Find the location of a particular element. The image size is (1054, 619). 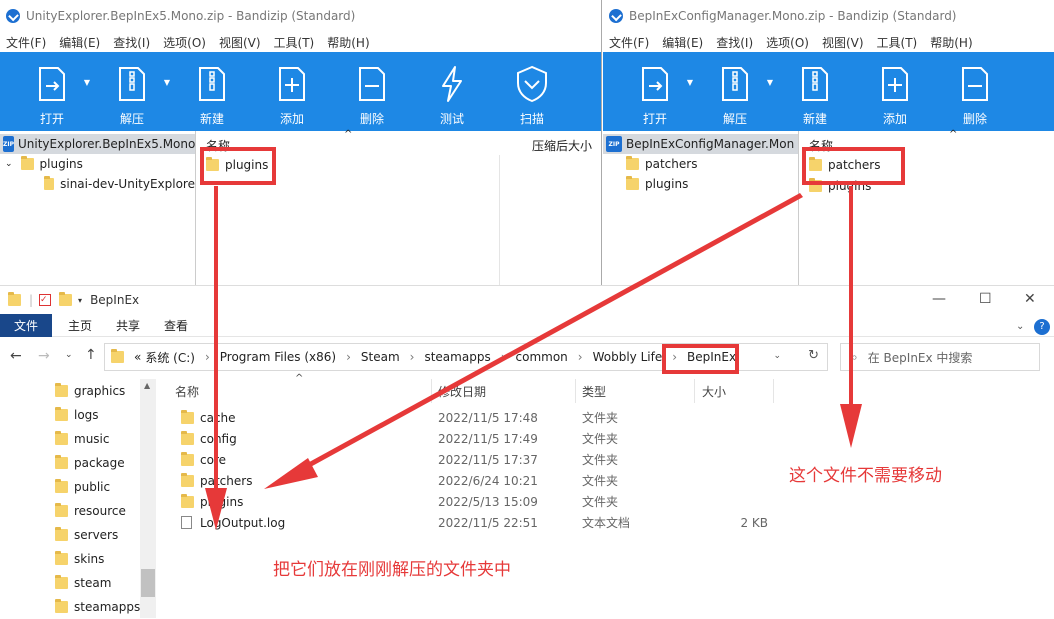

table-row: config 2022/11/5 17:49 文件夹 is located at coordinates (609, 438).